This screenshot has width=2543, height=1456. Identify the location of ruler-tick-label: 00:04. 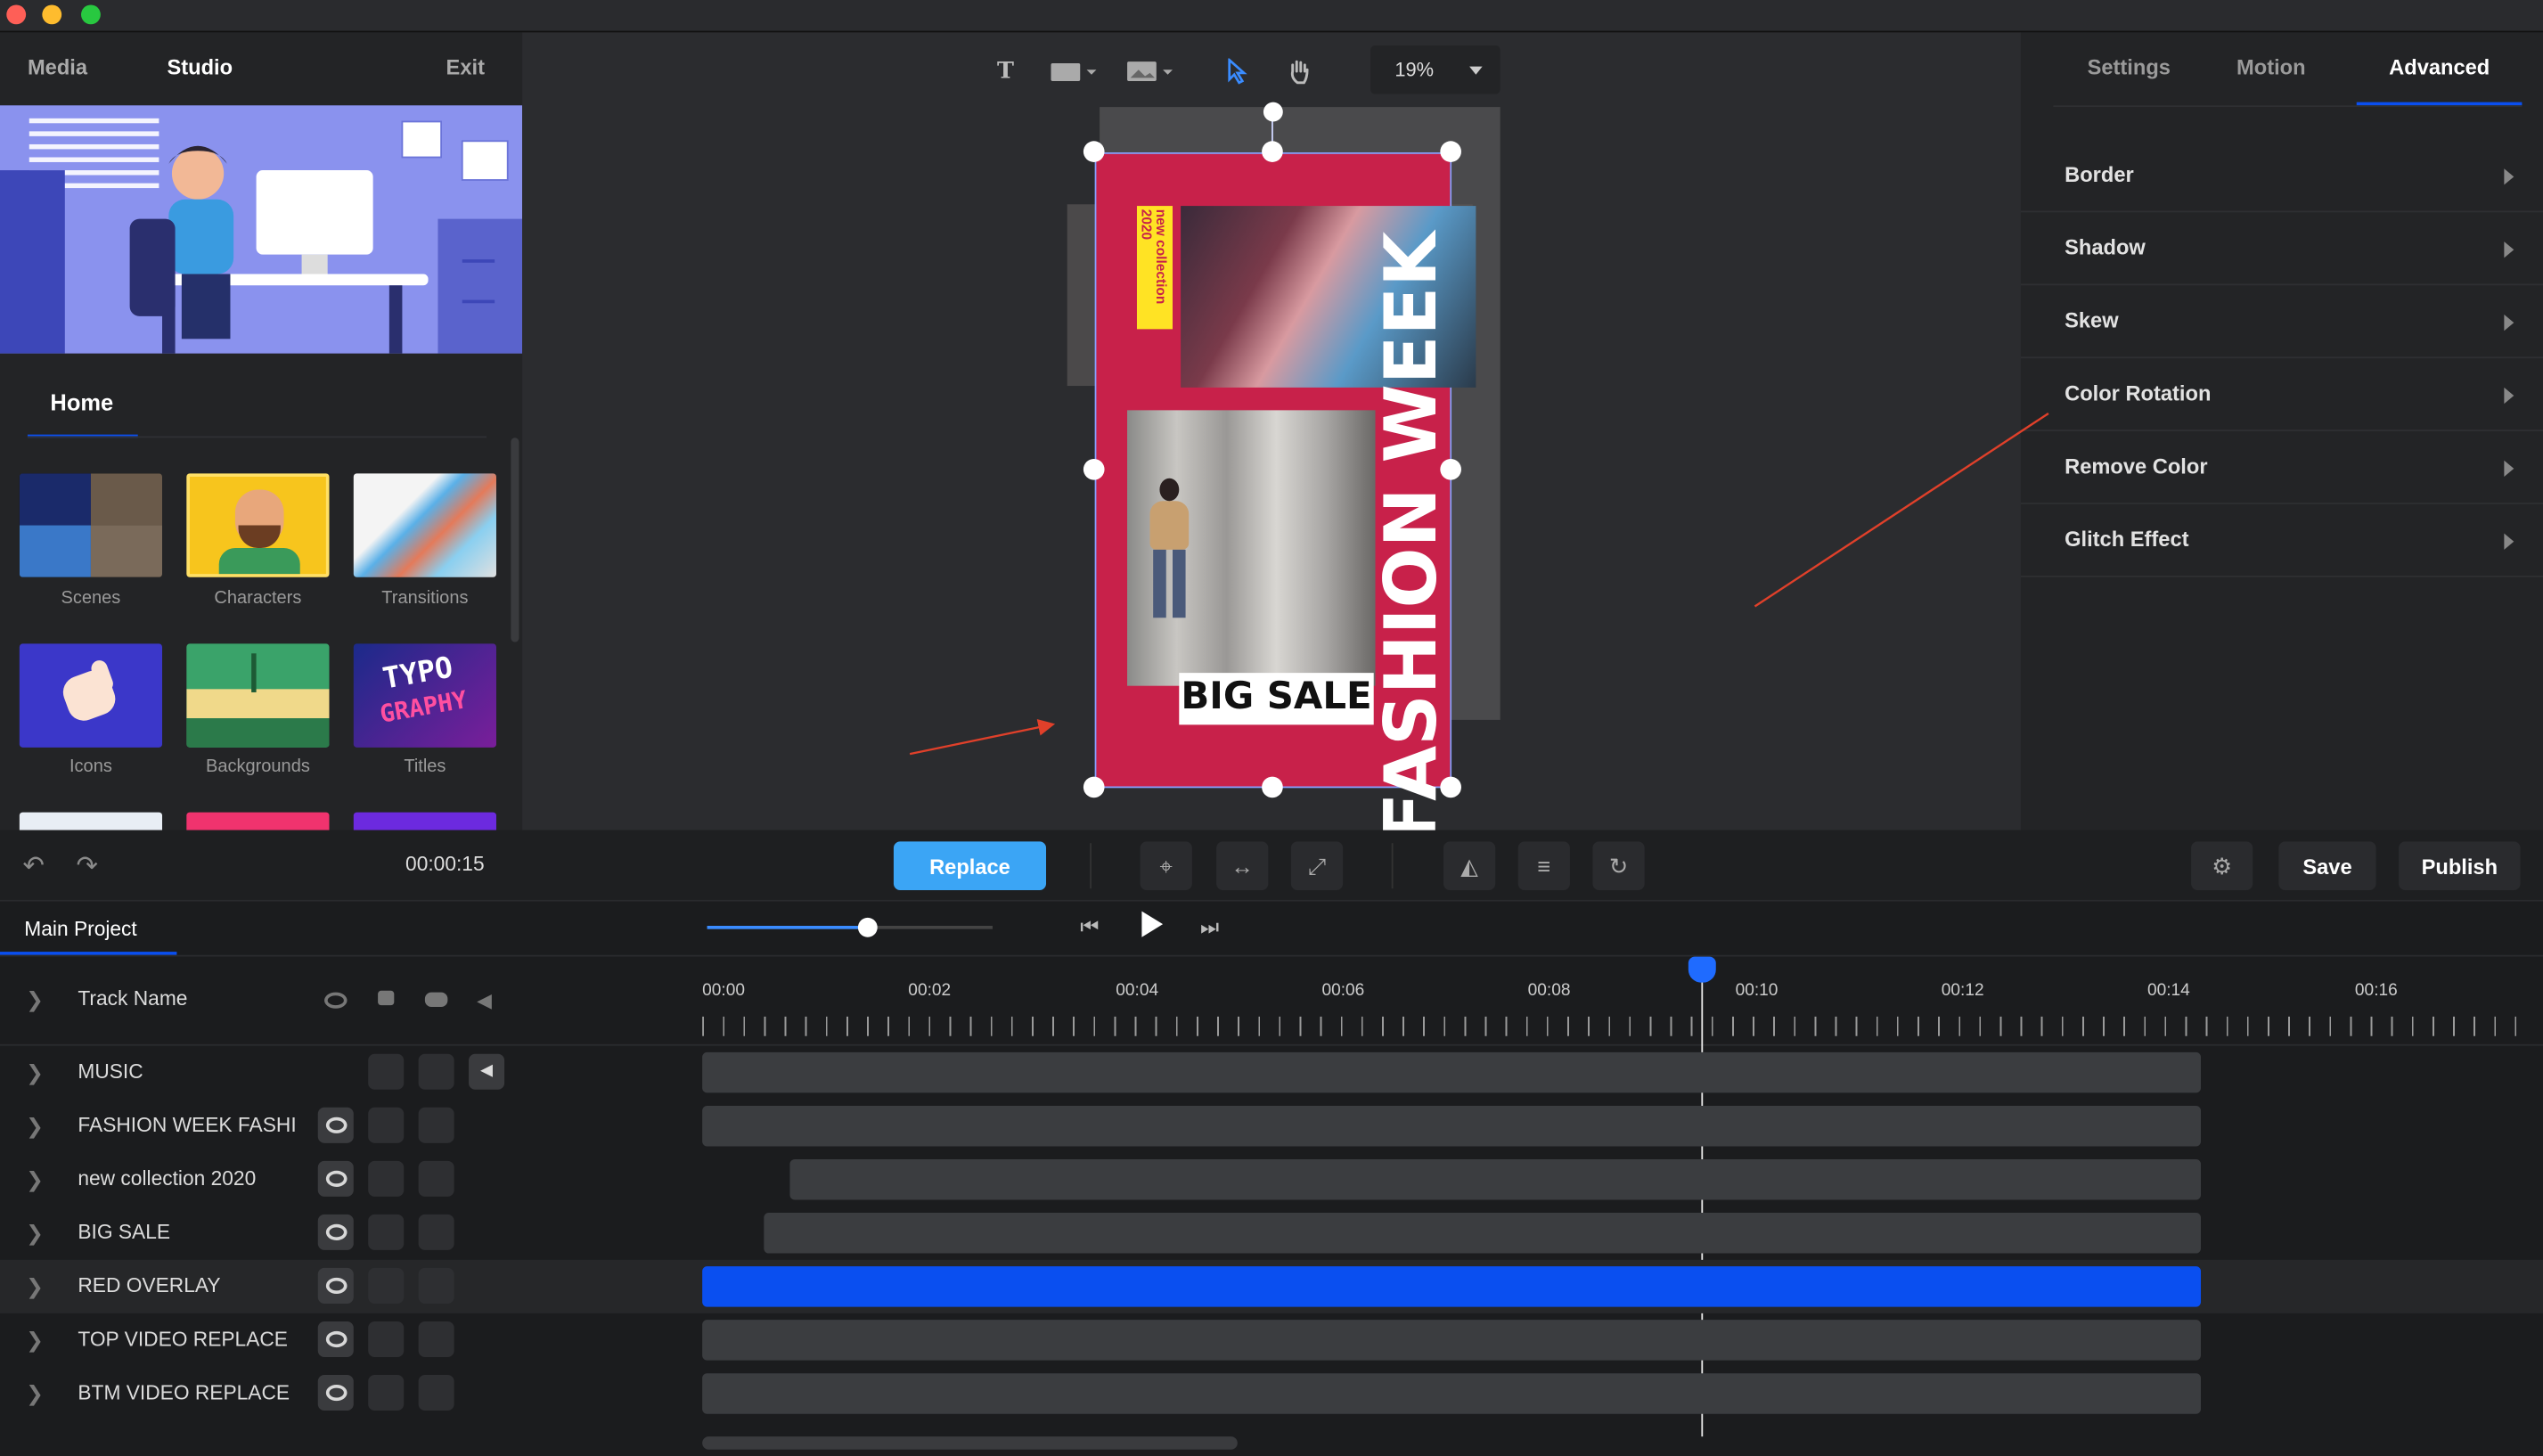
(1137, 991).